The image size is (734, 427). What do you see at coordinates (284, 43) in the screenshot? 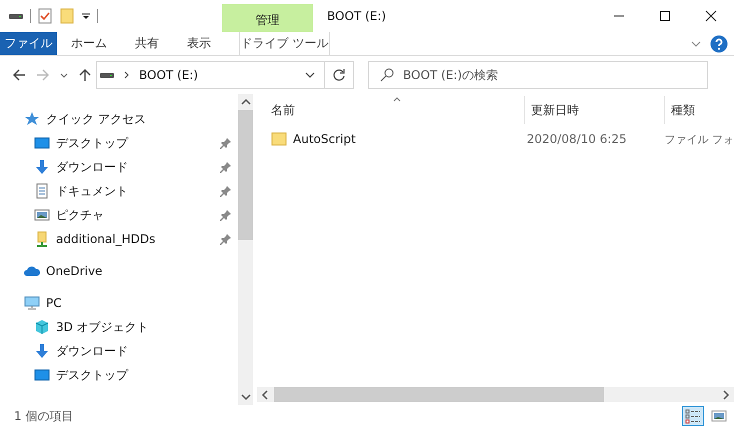
I see `ribbon-tab: ドライブ ツール` at bounding box center [284, 43].